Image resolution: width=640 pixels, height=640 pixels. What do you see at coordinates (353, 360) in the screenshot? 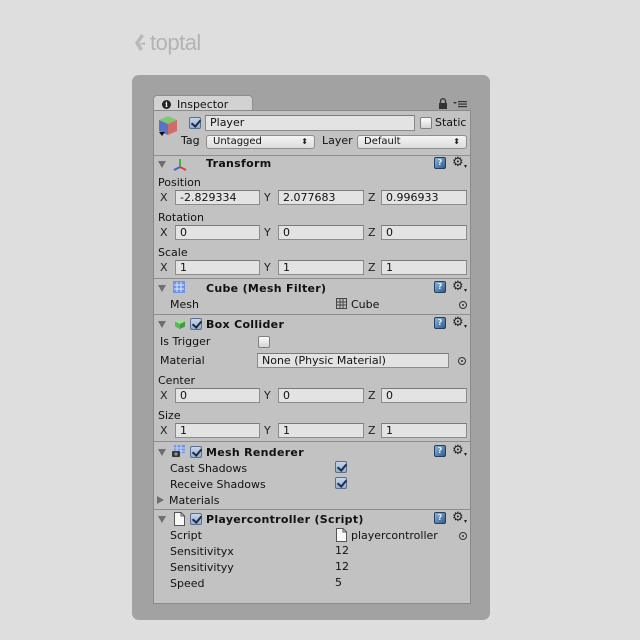
I see `material-field: None (Physic Material)` at bounding box center [353, 360].